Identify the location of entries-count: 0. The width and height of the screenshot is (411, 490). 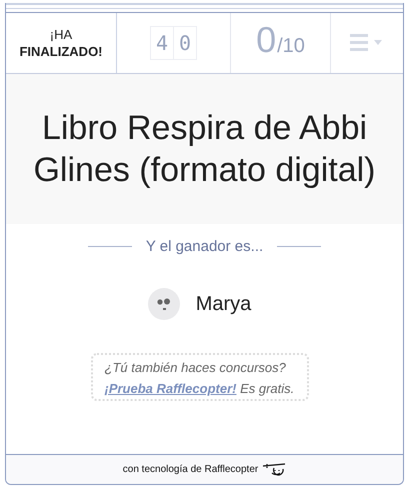
(266, 40).